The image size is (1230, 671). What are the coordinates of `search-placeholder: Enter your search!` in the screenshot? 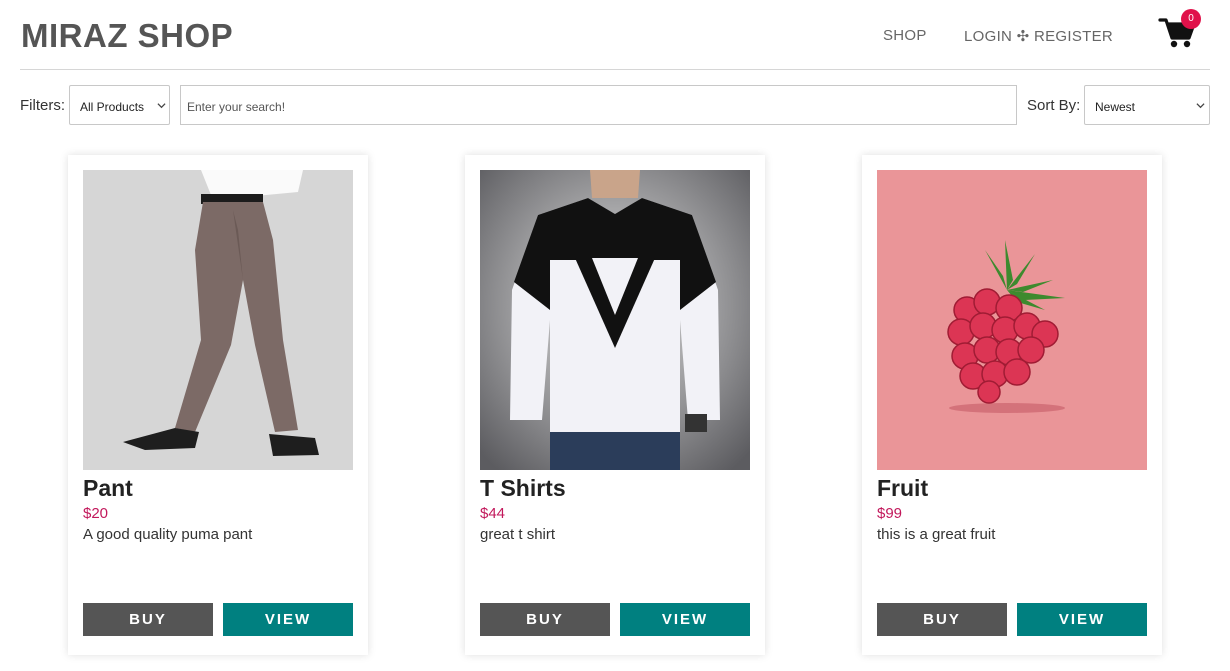 It's located at (236, 107).